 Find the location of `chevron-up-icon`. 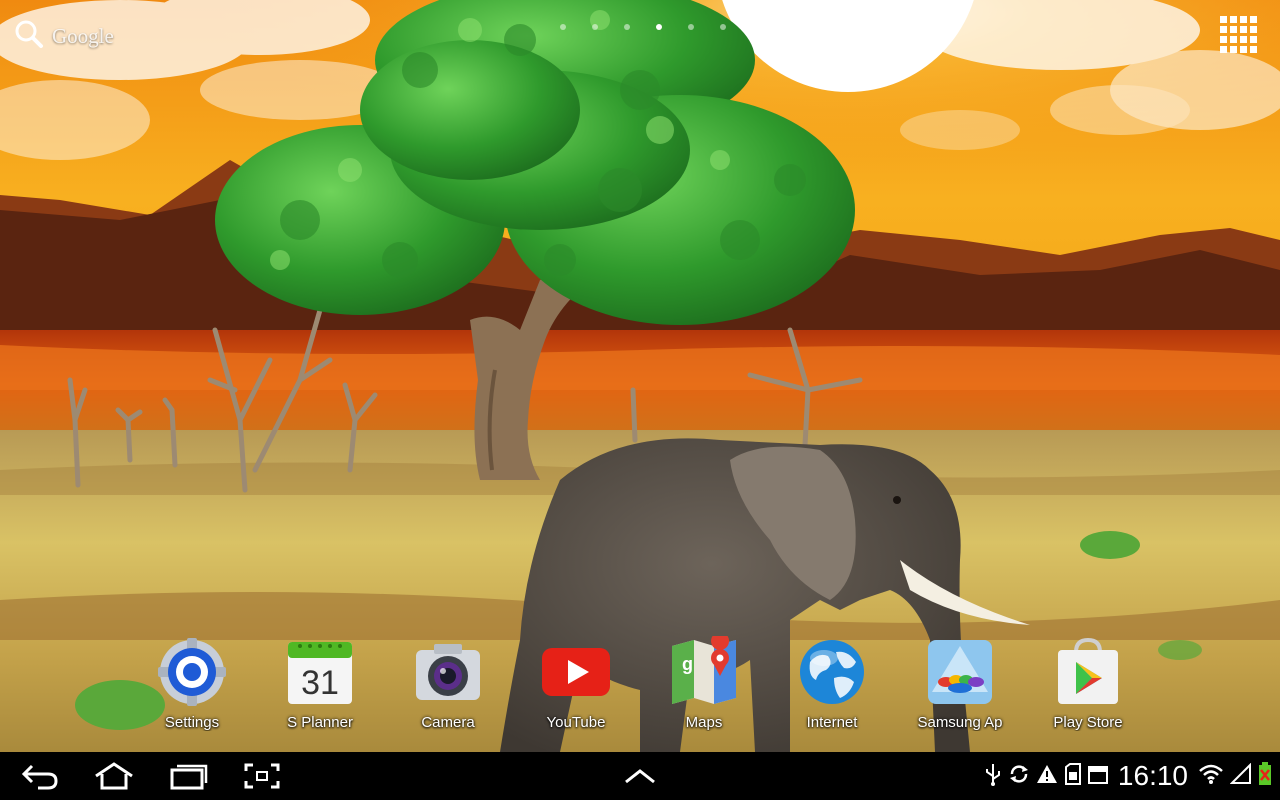

chevron-up-icon is located at coordinates (640, 776).